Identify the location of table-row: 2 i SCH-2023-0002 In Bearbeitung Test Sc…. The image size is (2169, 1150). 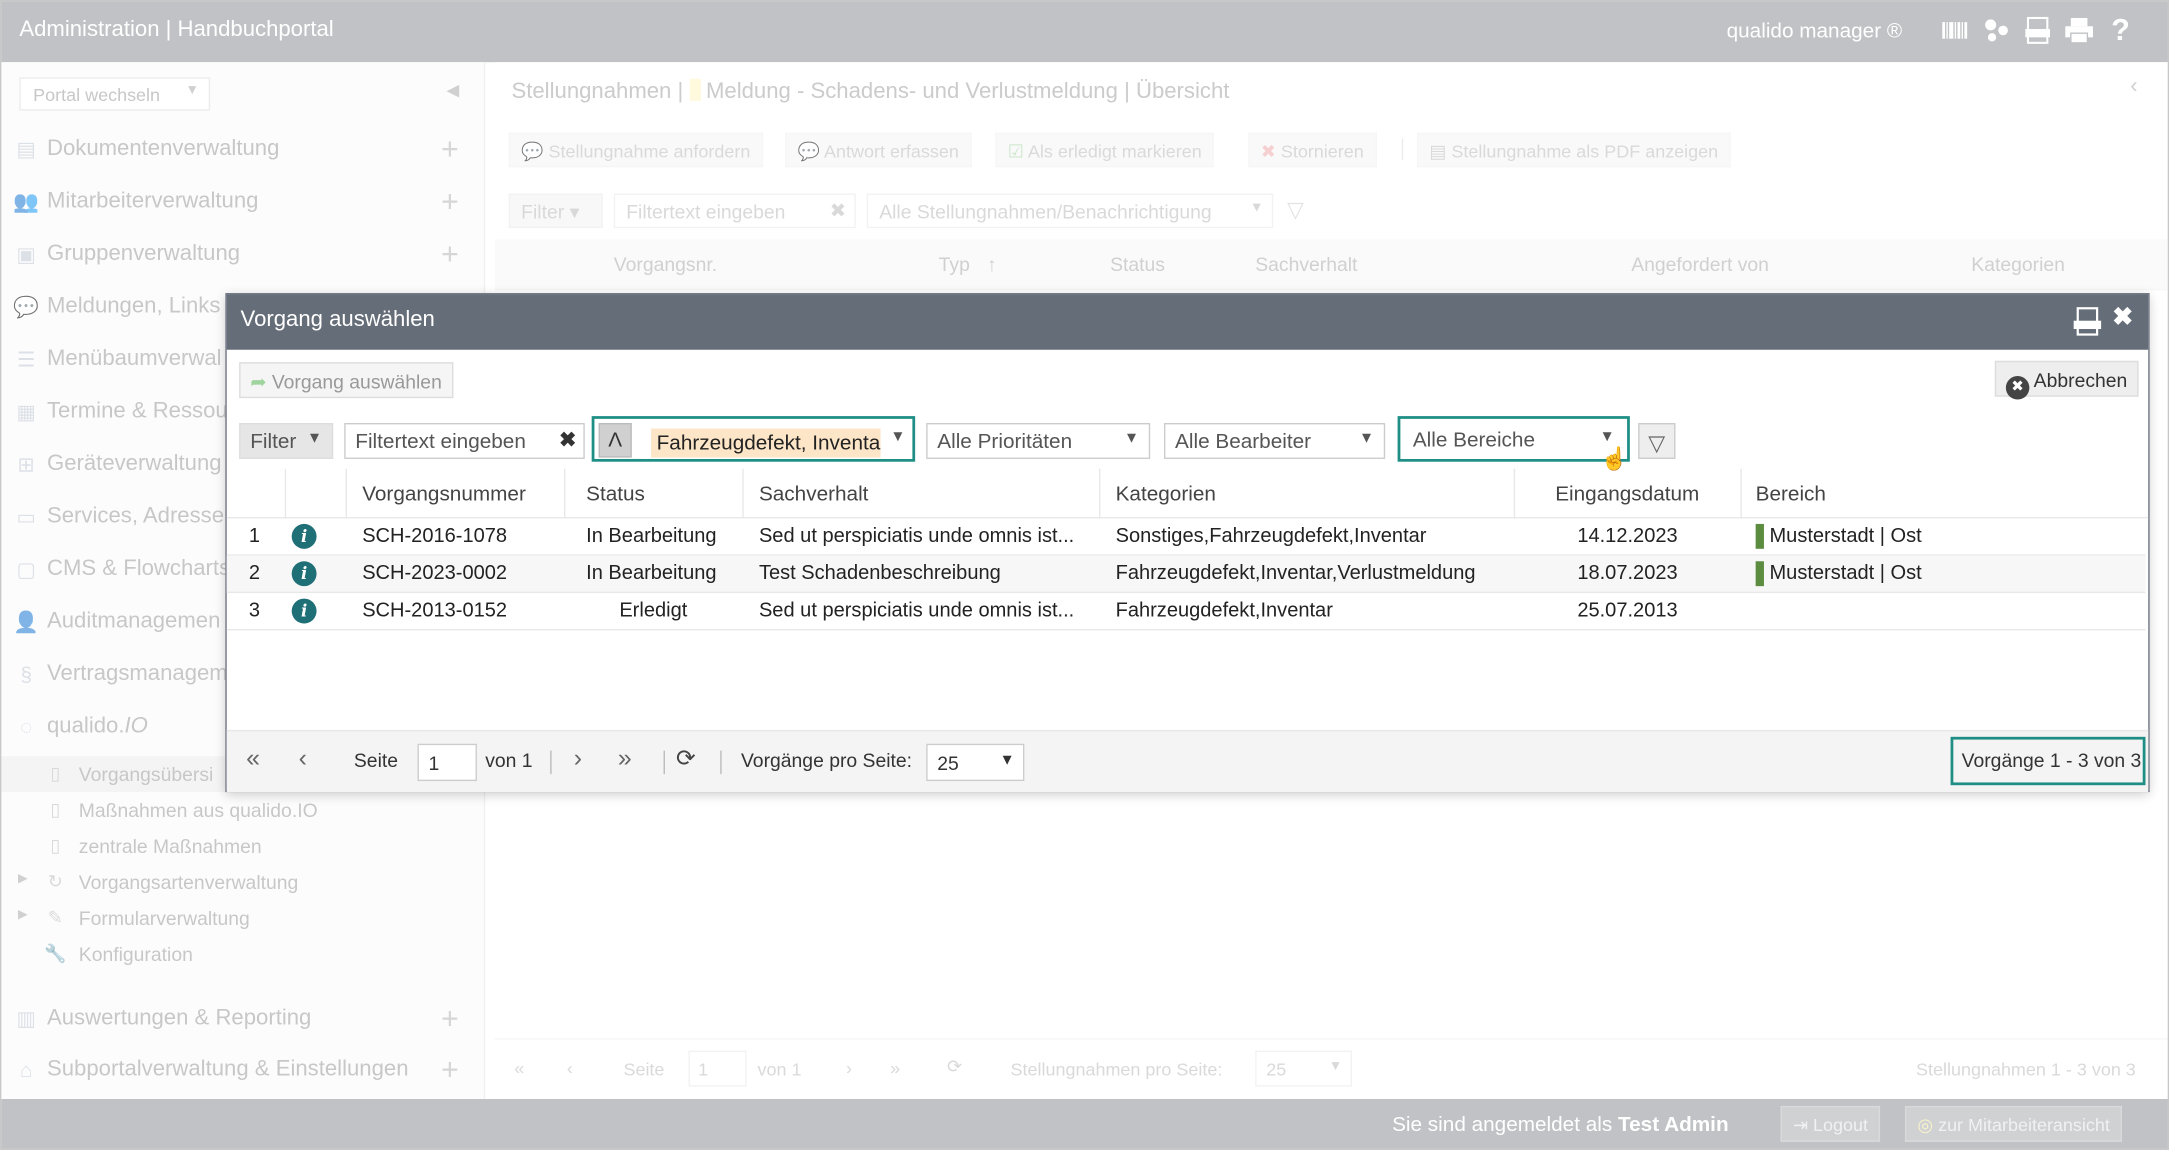
(1186, 574).